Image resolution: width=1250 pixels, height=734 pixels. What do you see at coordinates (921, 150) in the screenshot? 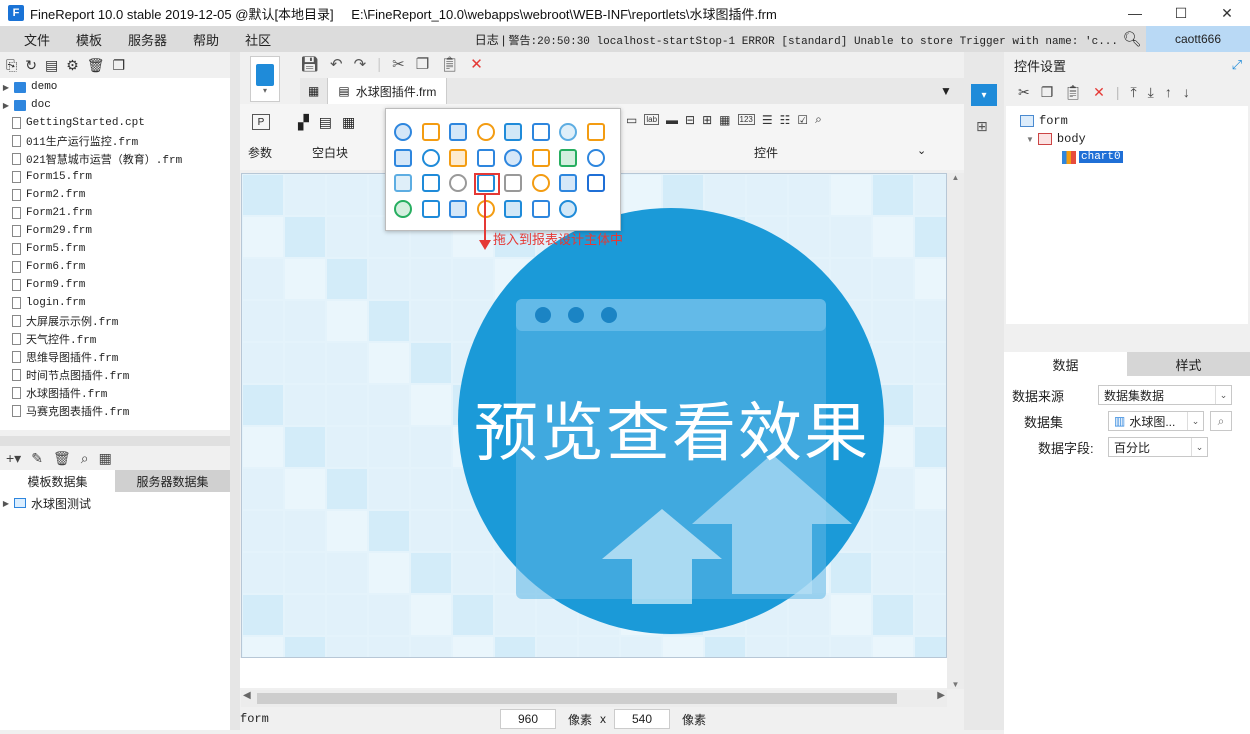
I see `expand-widgets-icon: ⌄` at bounding box center [921, 150].